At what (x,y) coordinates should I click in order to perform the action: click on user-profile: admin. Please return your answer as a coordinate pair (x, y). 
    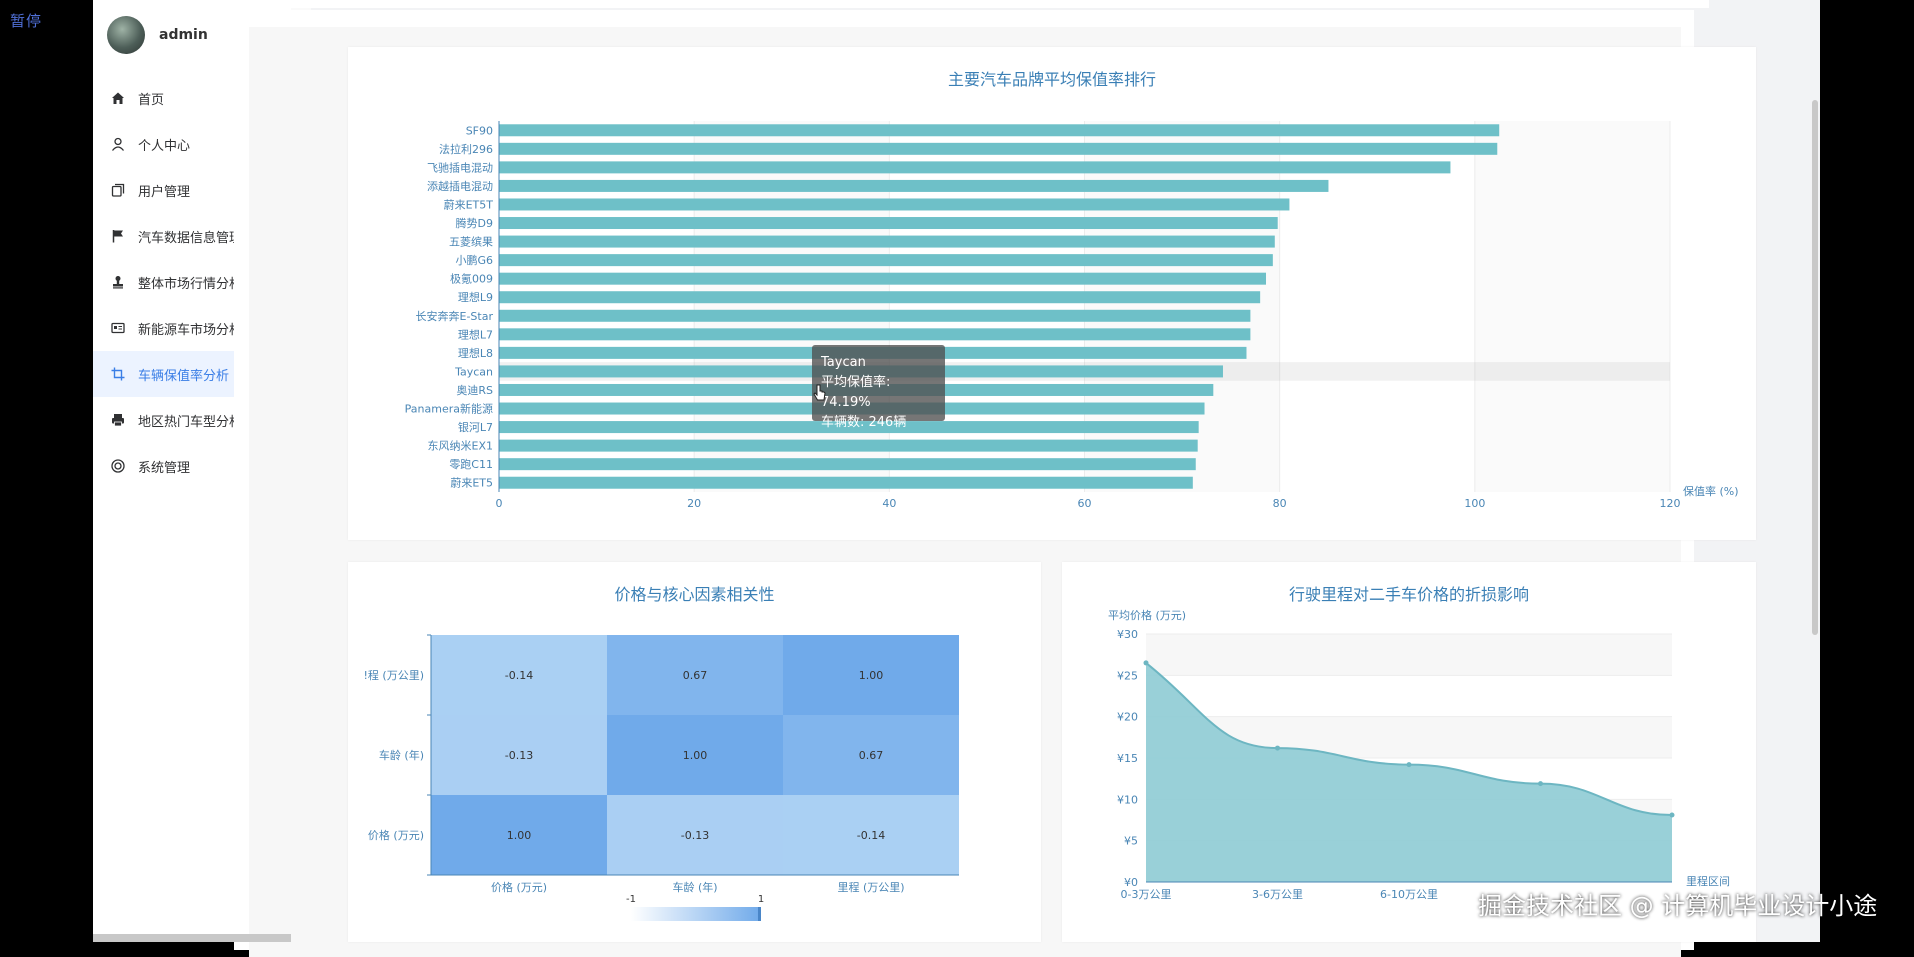
    Looking at the image, I should click on (157, 35).